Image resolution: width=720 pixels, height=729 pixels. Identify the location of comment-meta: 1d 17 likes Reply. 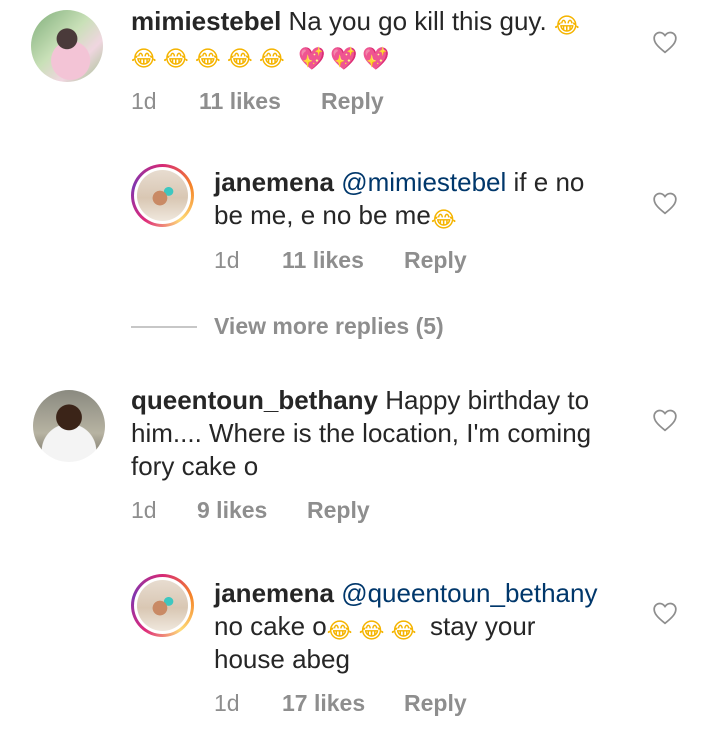
(364, 704).